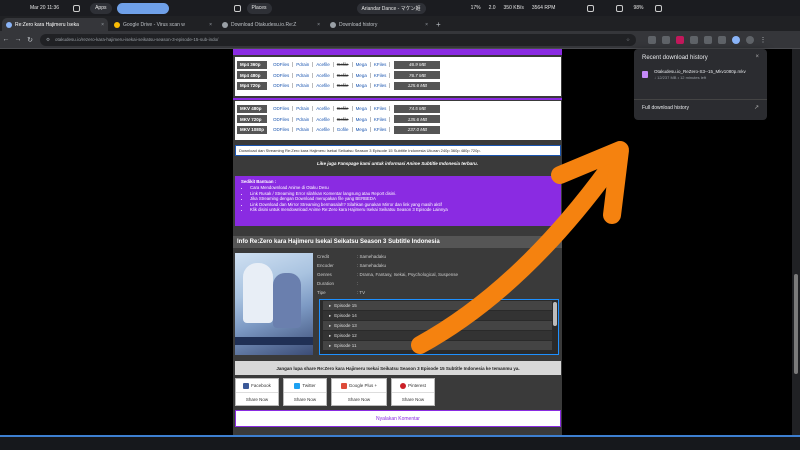  What do you see at coordinates (271, 24) in the screenshot?
I see `tab-download-otakudesu: Download Otakudesu.io.Re:Z ×` at bounding box center [271, 24].